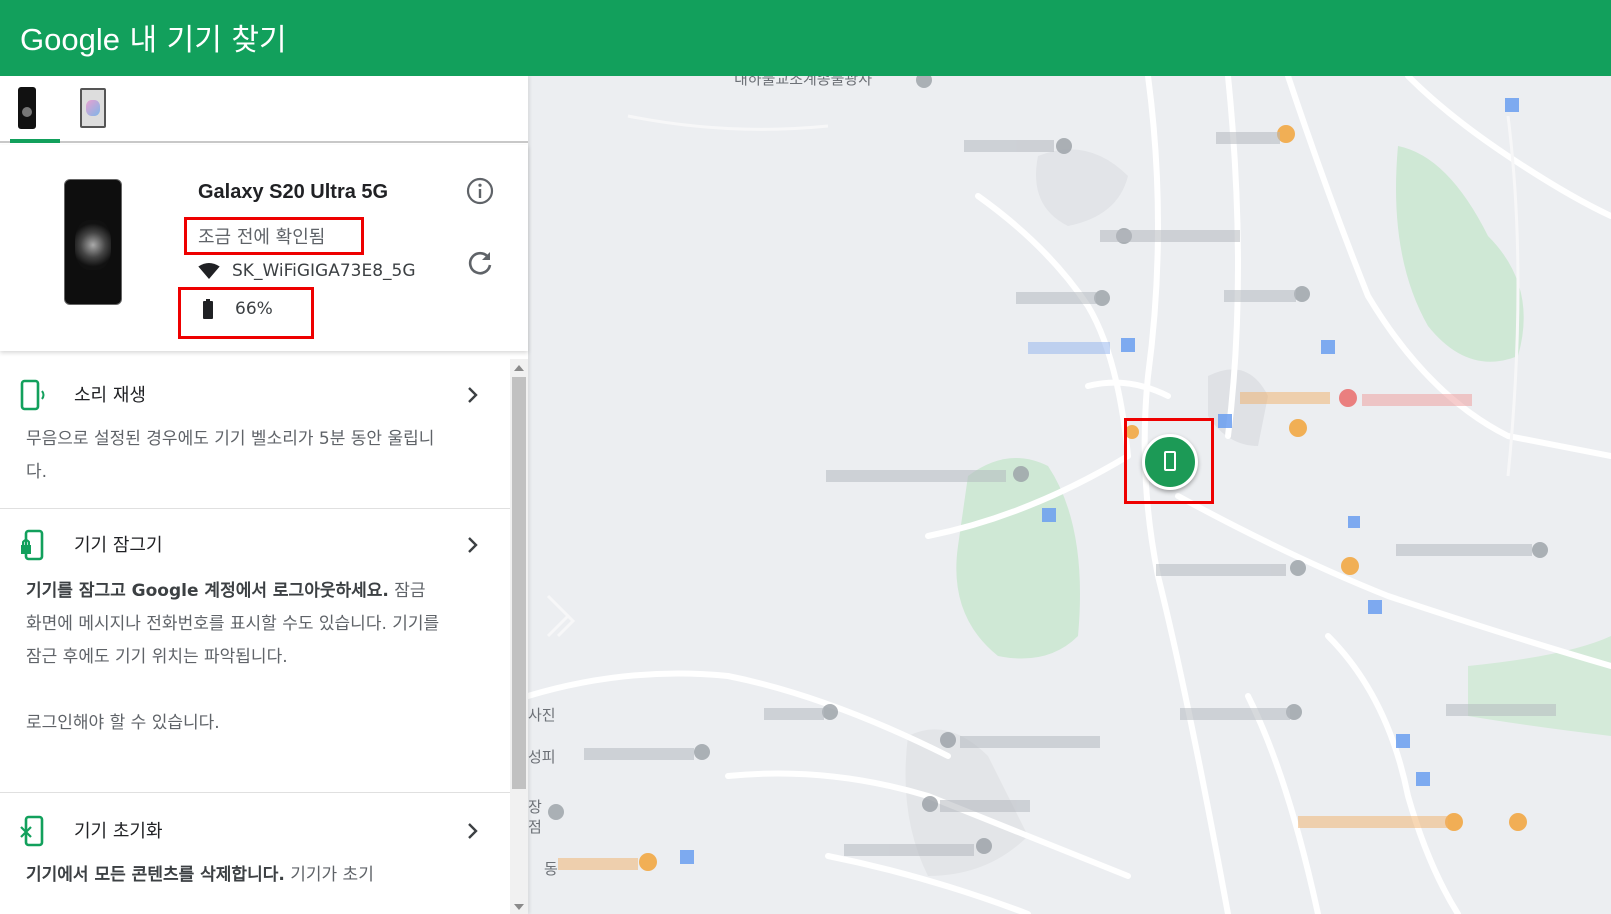 The width and height of the screenshot is (1611, 914). I want to click on action-title: 소리 재생, so click(110, 395).